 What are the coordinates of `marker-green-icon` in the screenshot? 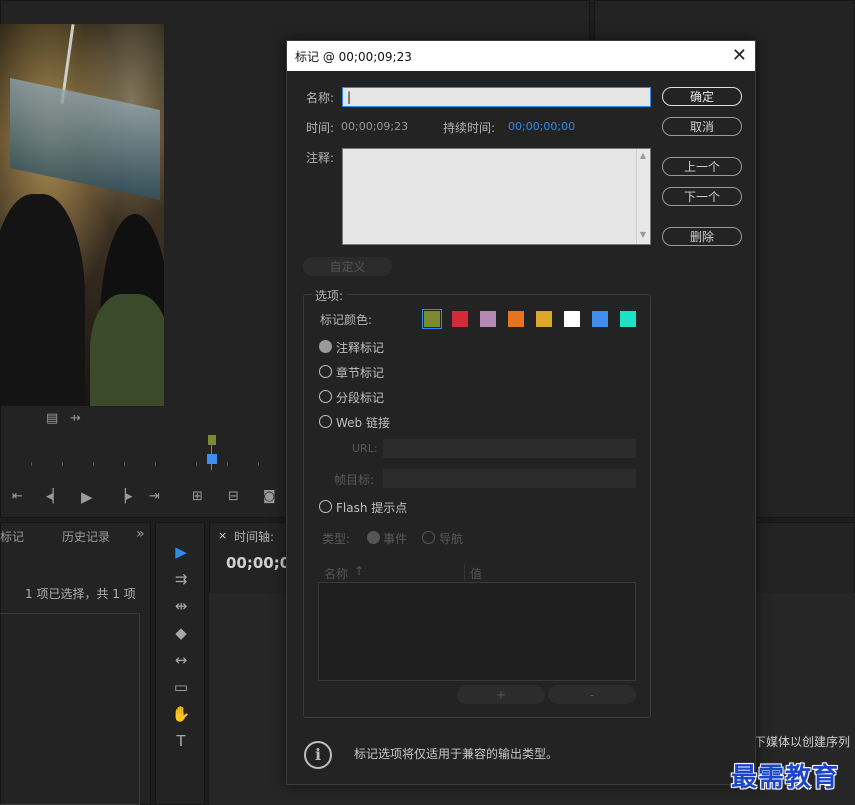 It's located at (212, 440).